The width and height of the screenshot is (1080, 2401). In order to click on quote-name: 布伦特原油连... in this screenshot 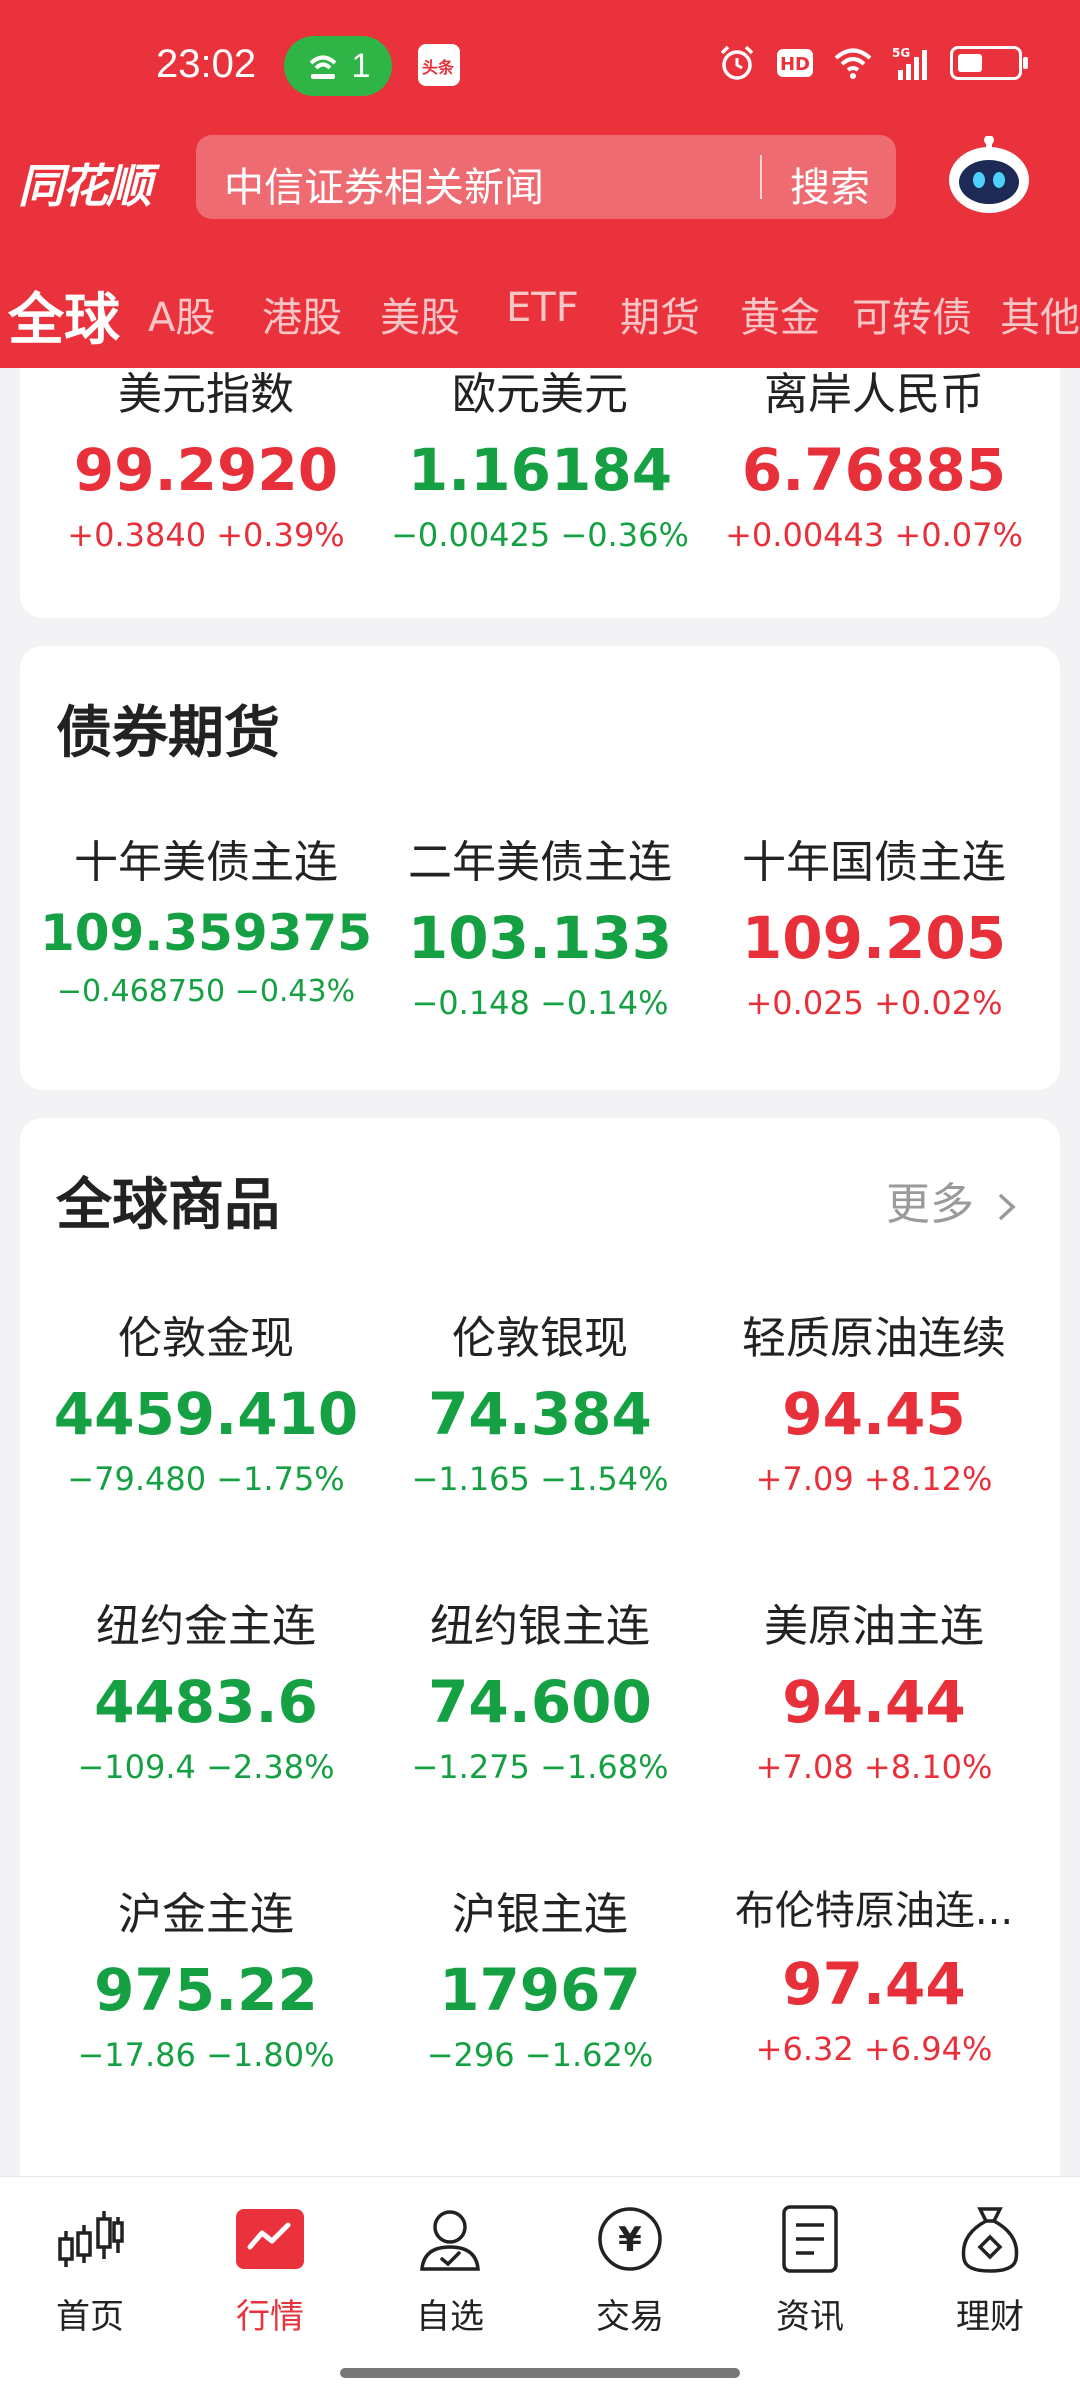, I will do `click(874, 1911)`.